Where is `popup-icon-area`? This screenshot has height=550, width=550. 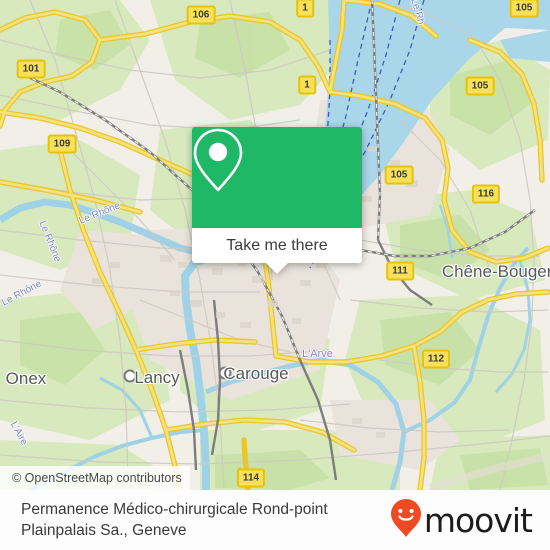 popup-icon-area is located at coordinates (277, 177).